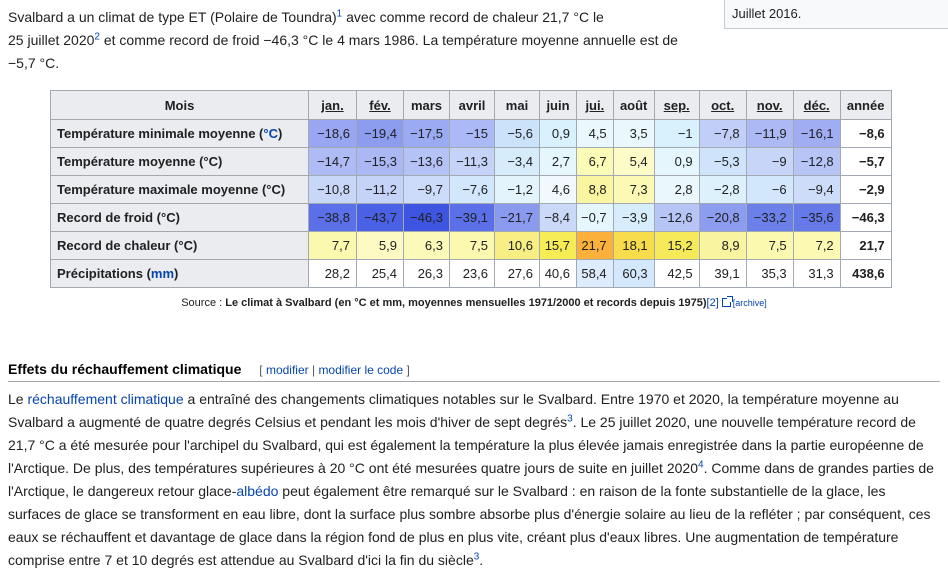  What do you see at coordinates (769, 217) in the screenshot?
I see `data-cell: −33,2` at bounding box center [769, 217].